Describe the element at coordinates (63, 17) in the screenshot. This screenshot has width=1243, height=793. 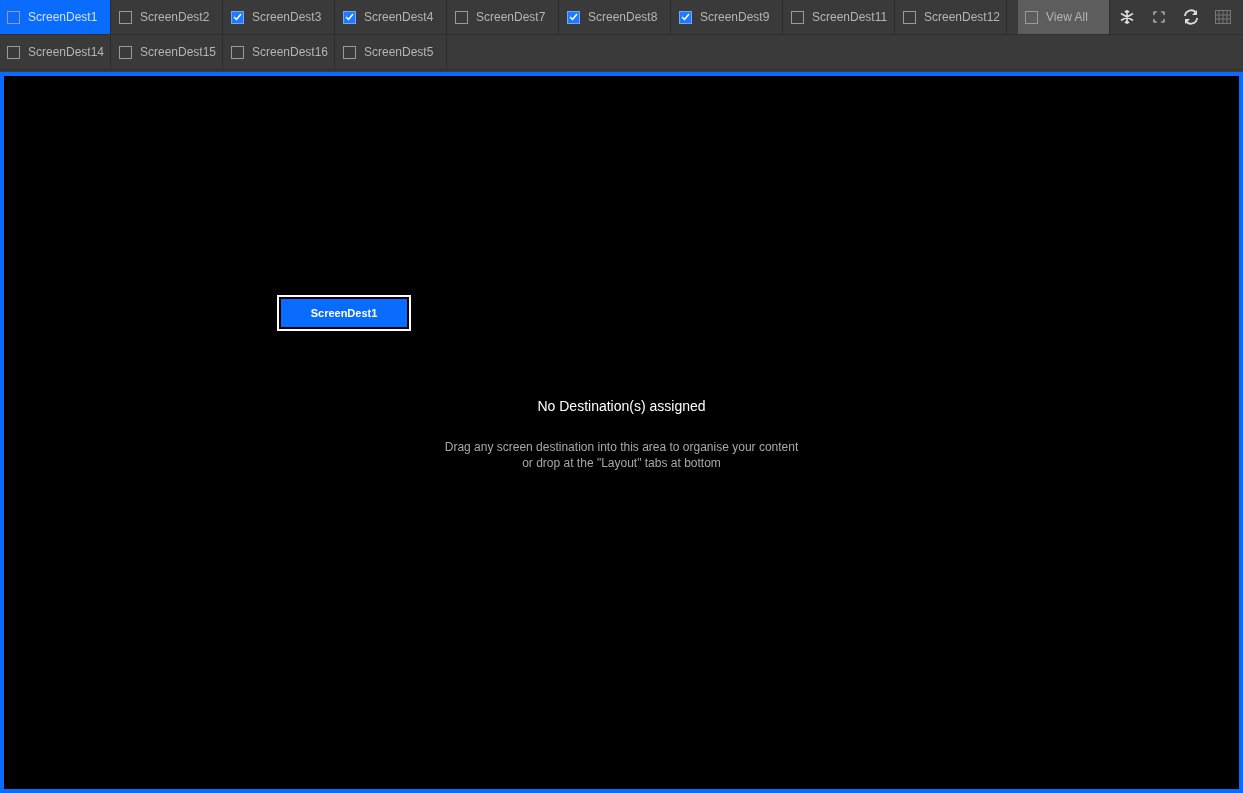
I see `tab-label: ScreenDest1` at that location.